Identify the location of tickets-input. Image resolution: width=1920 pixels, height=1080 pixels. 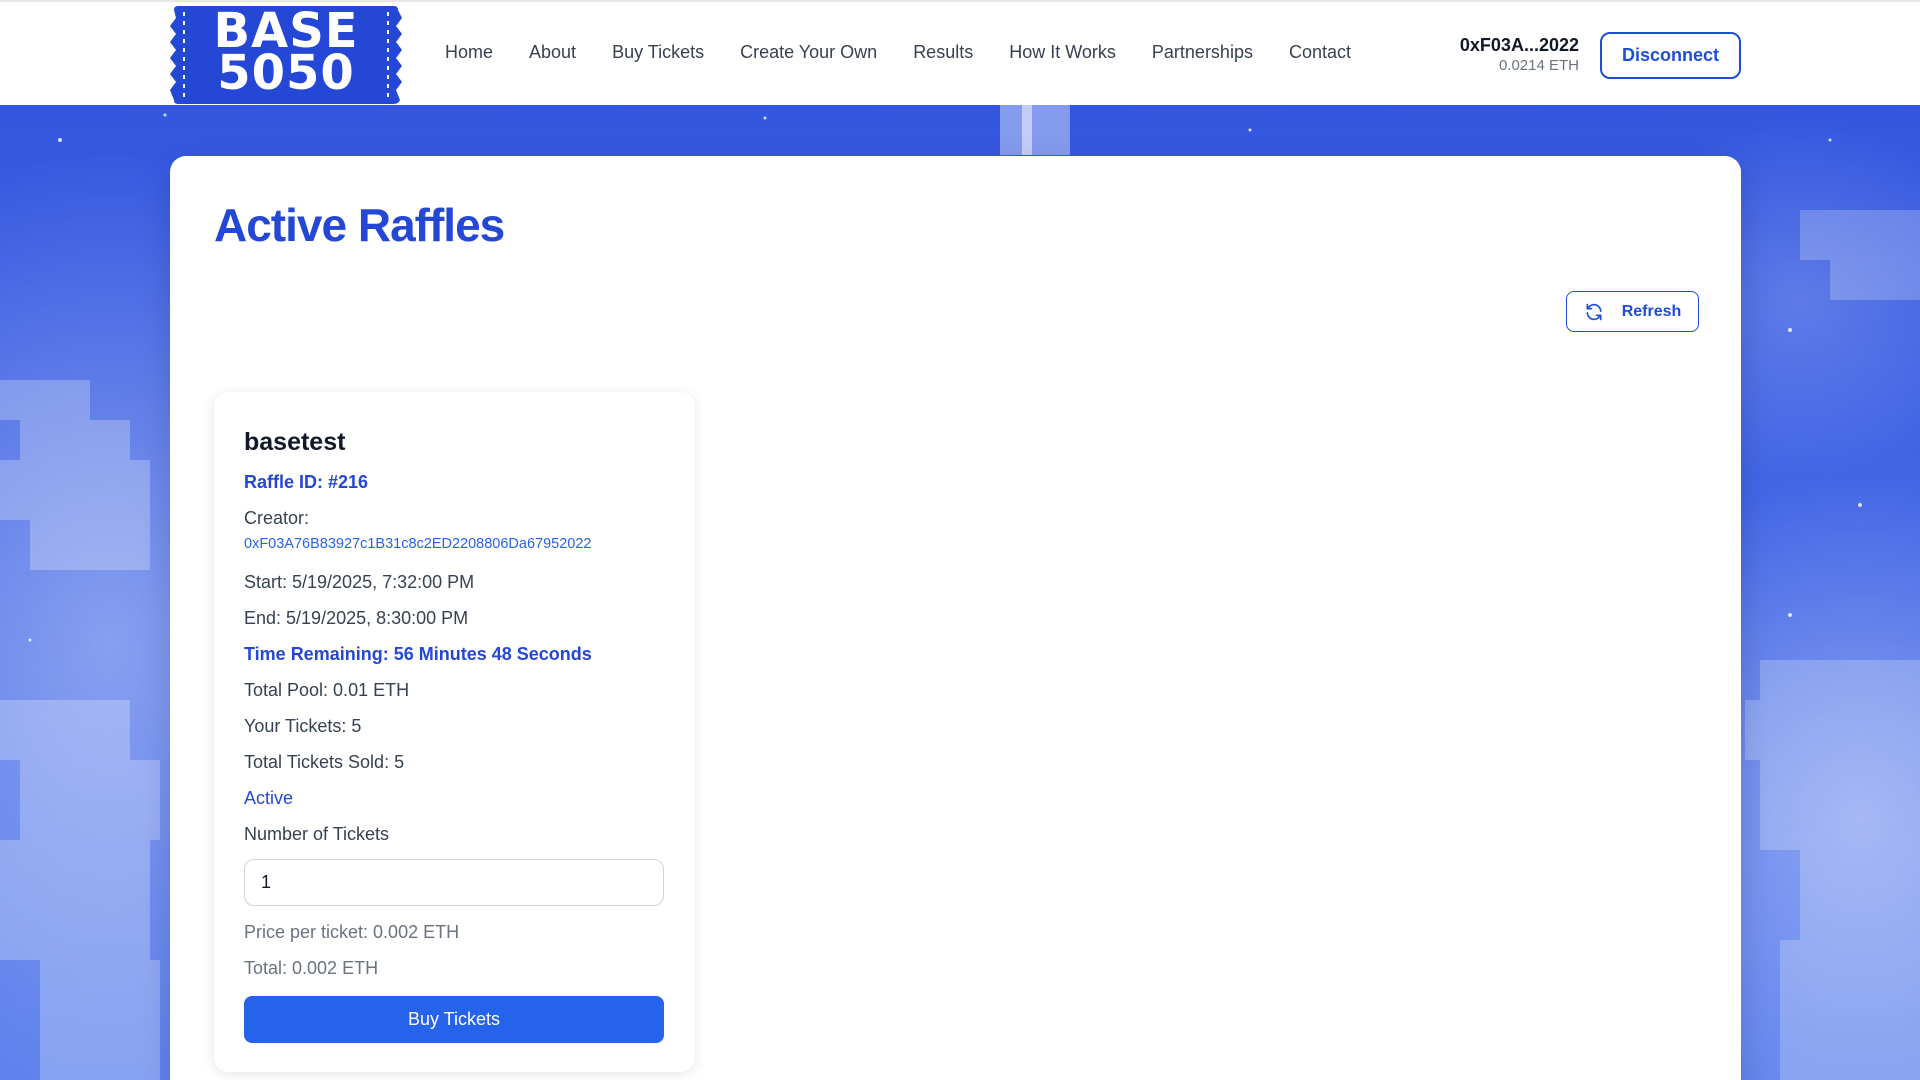
(454, 882).